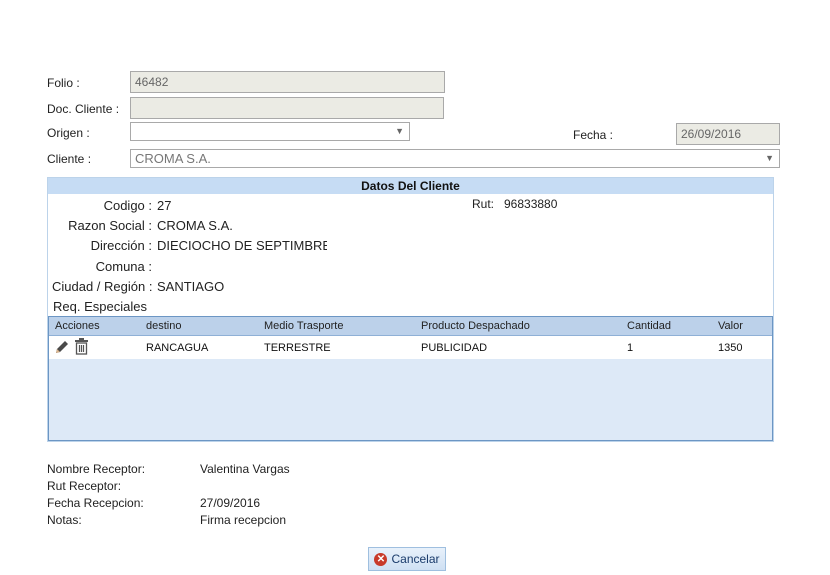 This screenshot has width=830, height=575. What do you see at coordinates (100, 306) in the screenshot?
I see `req-especiales-label: Req. Especiales` at bounding box center [100, 306].